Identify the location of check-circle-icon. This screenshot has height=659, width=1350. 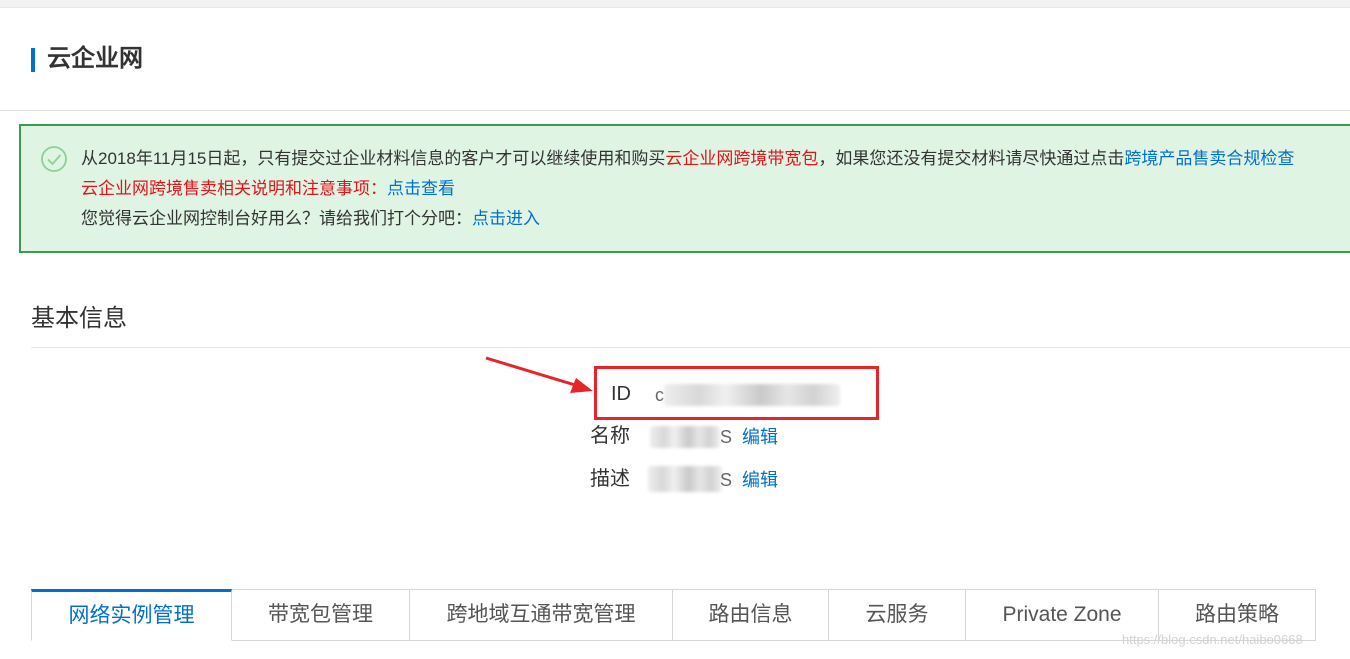
(54, 159).